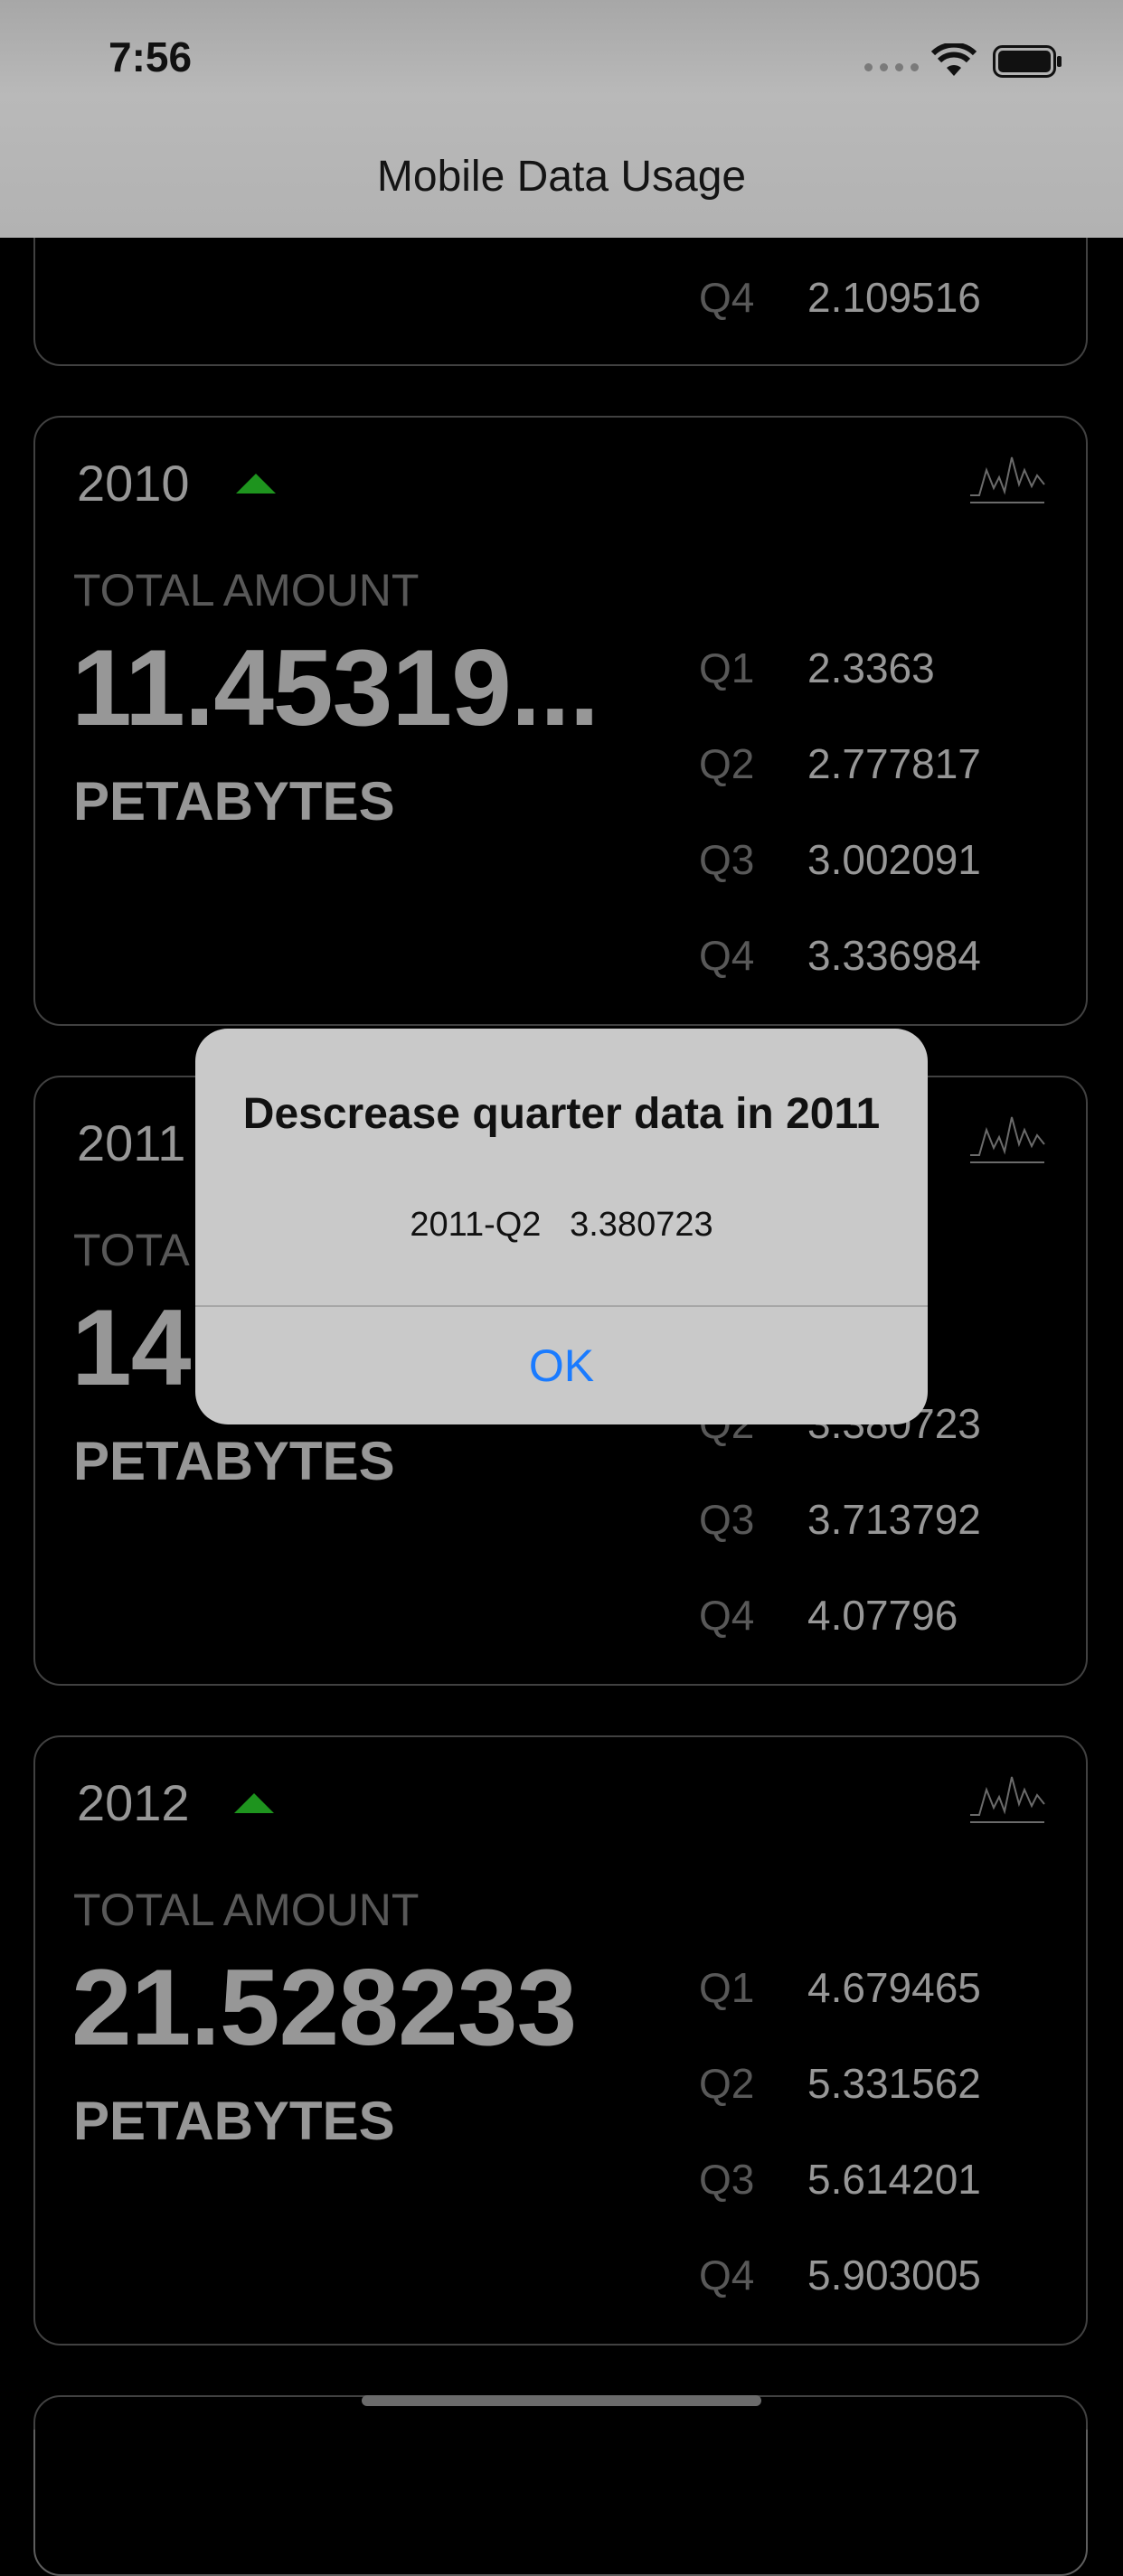 This screenshot has width=1123, height=2576. What do you see at coordinates (561, 63) in the screenshot?
I see `status-bar: 7:56` at bounding box center [561, 63].